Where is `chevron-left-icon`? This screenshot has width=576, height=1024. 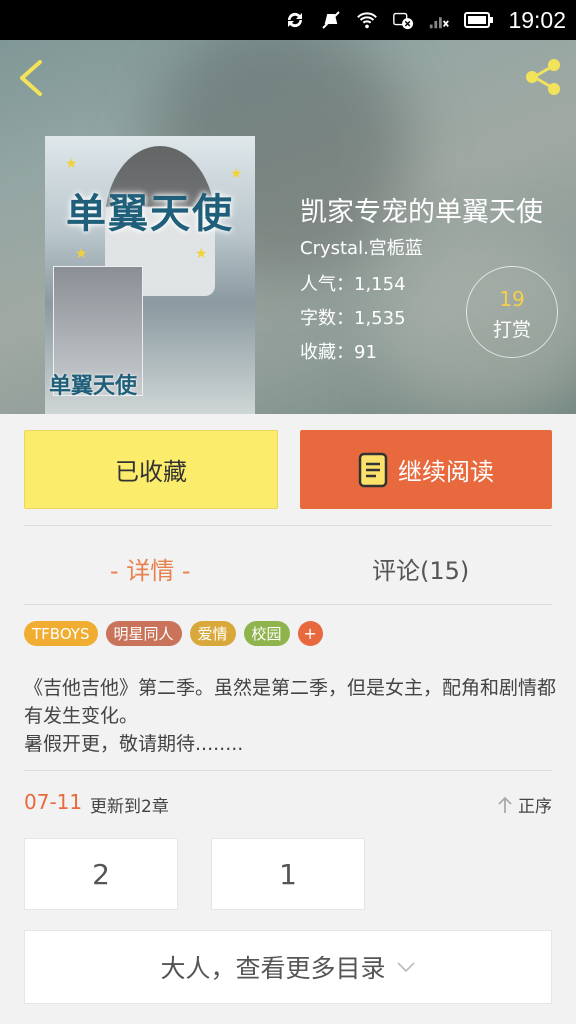 chevron-left-icon is located at coordinates (31, 78).